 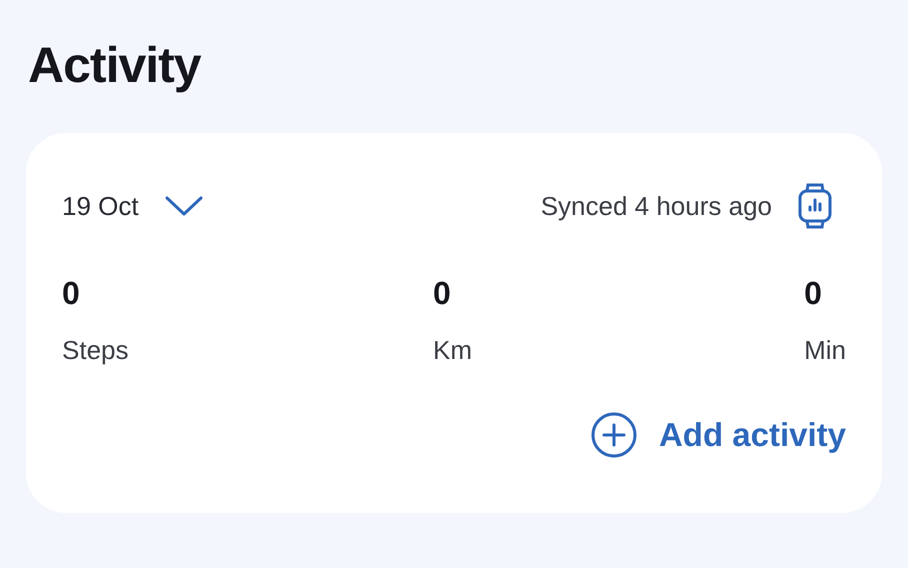 What do you see at coordinates (95, 350) in the screenshot?
I see `stat-label: Steps` at bounding box center [95, 350].